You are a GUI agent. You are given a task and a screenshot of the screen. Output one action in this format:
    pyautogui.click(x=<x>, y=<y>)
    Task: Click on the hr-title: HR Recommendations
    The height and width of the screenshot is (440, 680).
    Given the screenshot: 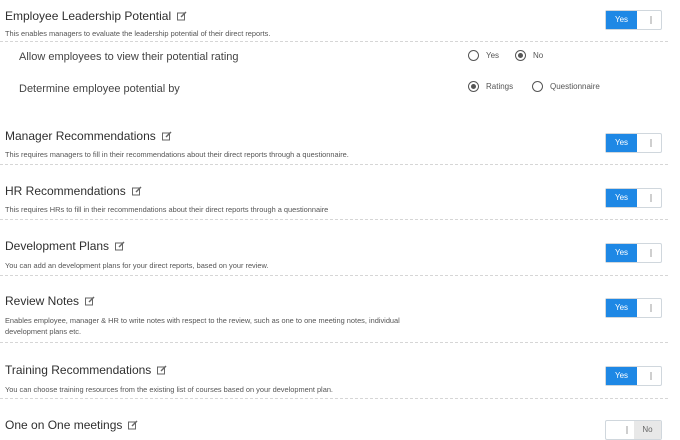 What is the action you would take?
    pyautogui.click(x=65, y=191)
    